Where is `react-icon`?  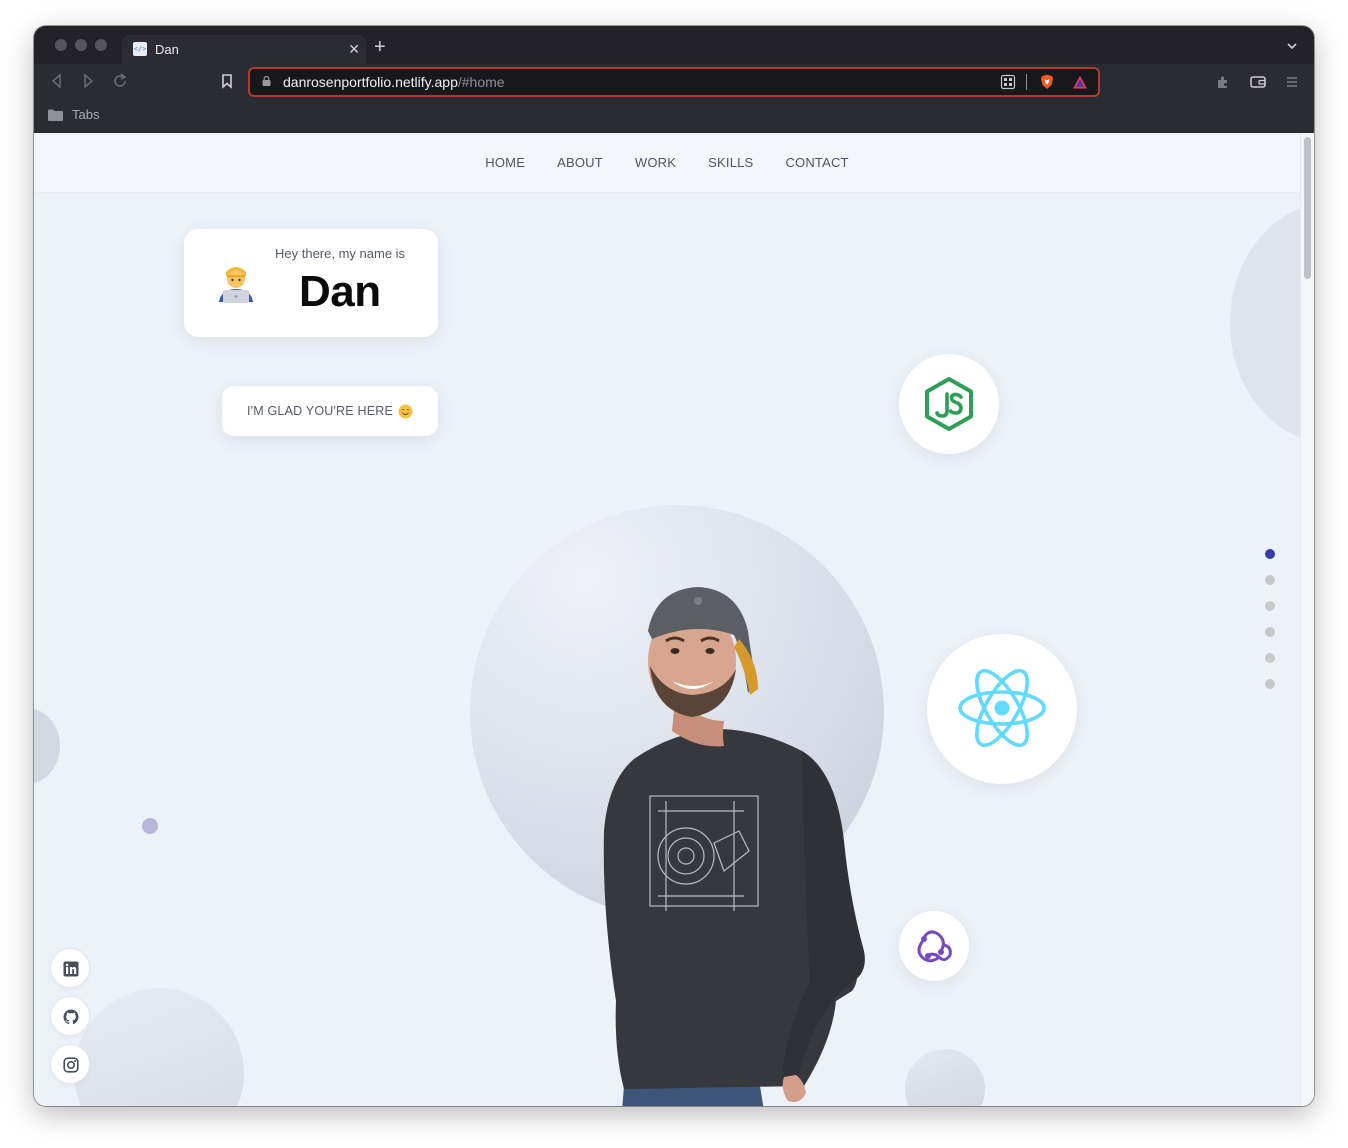
react-icon is located at coordinates (1002, 708).